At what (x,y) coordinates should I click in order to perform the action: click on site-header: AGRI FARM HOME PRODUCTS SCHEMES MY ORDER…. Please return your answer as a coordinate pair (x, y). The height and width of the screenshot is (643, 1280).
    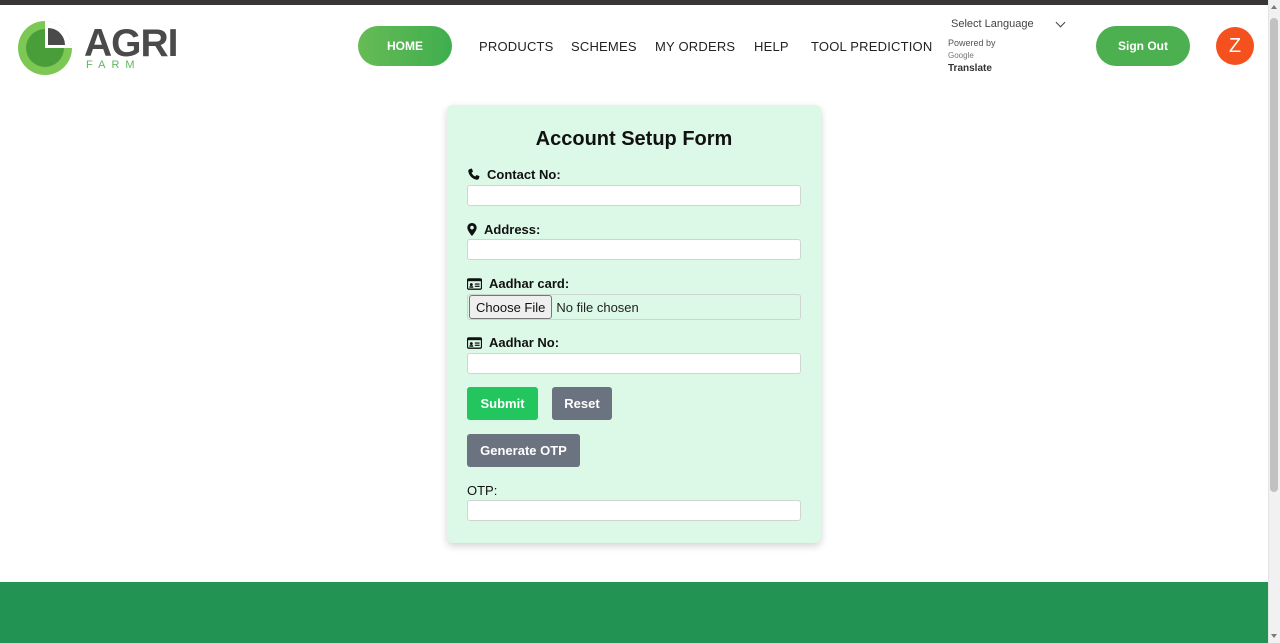
    Looking at the image, I should click on (634, 45).